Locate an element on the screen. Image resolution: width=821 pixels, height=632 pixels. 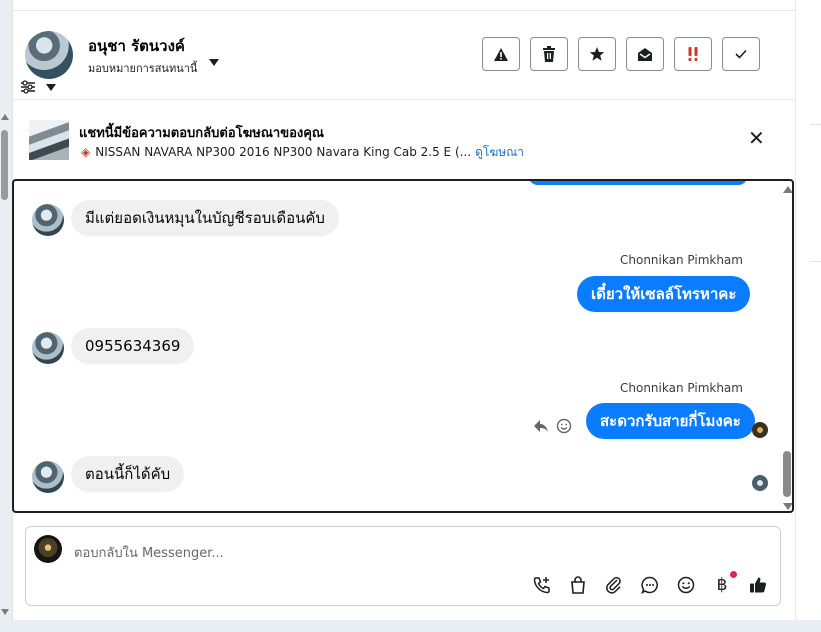
panel-scrollbar is located at coordinates (5, 364).